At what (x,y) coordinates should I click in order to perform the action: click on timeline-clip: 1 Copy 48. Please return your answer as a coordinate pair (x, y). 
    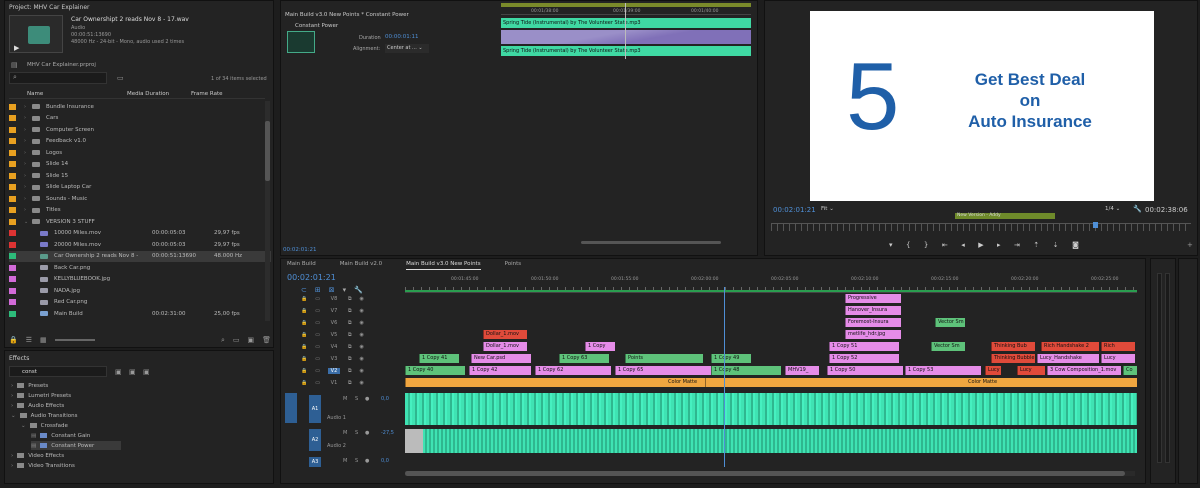
    Looking at the image, I should click on (746, 370).